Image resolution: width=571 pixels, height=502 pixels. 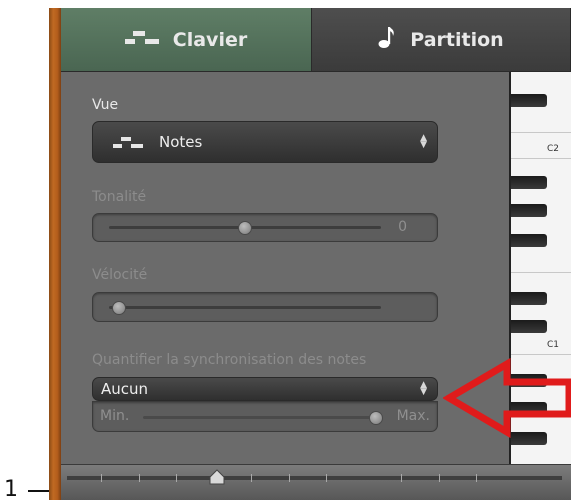 I want to click on annotation-arrow-icon, so click(x=507, y=398).